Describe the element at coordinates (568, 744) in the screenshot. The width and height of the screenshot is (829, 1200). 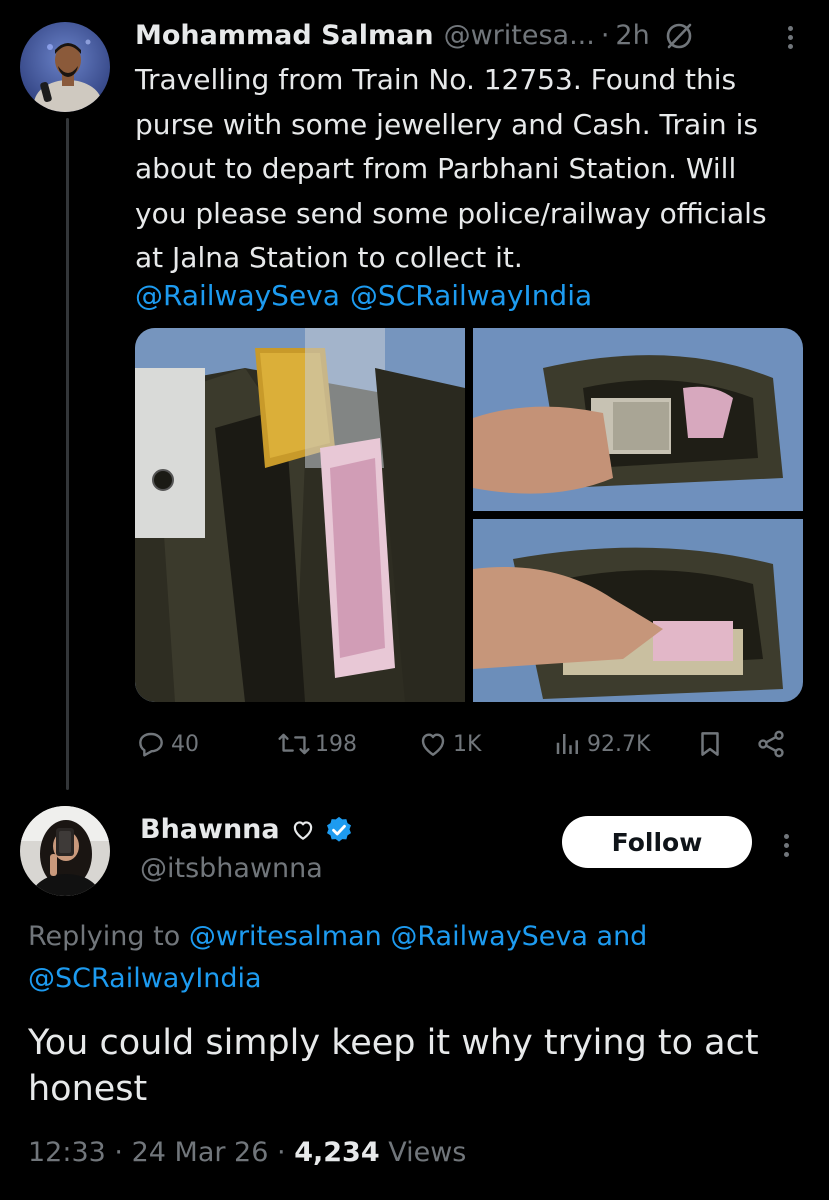
I see `views-icon` at that location.